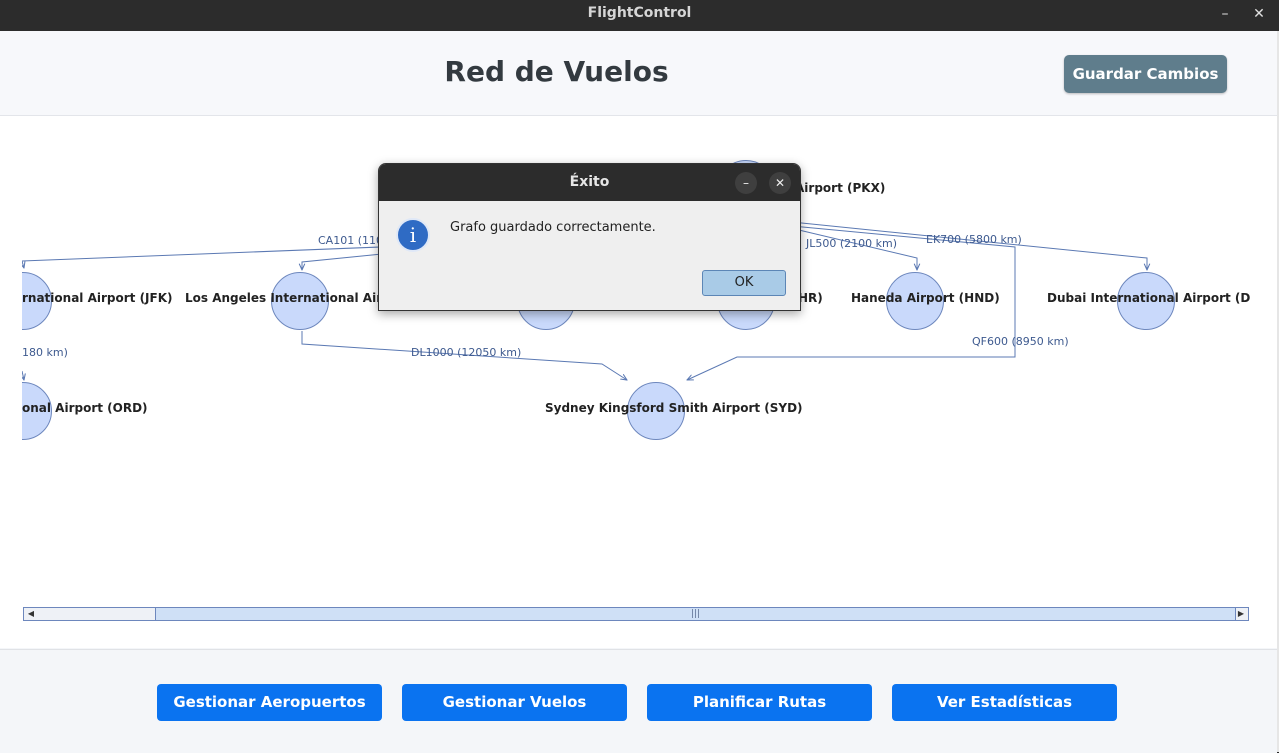  I want to click on minimize-button: –, so click(1225, 14).